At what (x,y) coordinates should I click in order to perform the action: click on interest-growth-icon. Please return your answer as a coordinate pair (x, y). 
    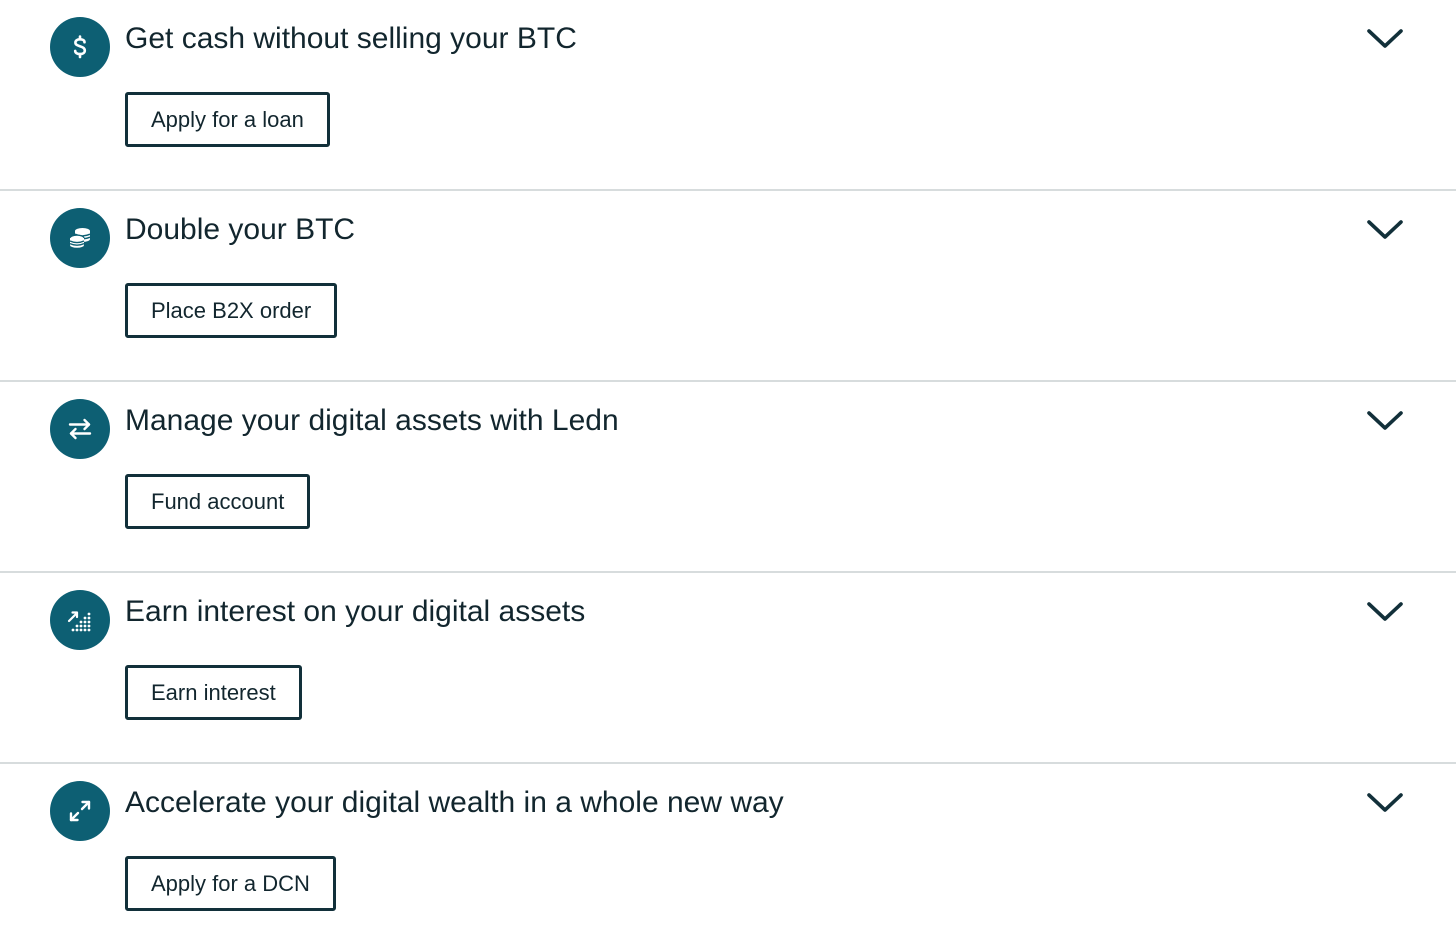
    Looking at the image, I should click on (80, 620).